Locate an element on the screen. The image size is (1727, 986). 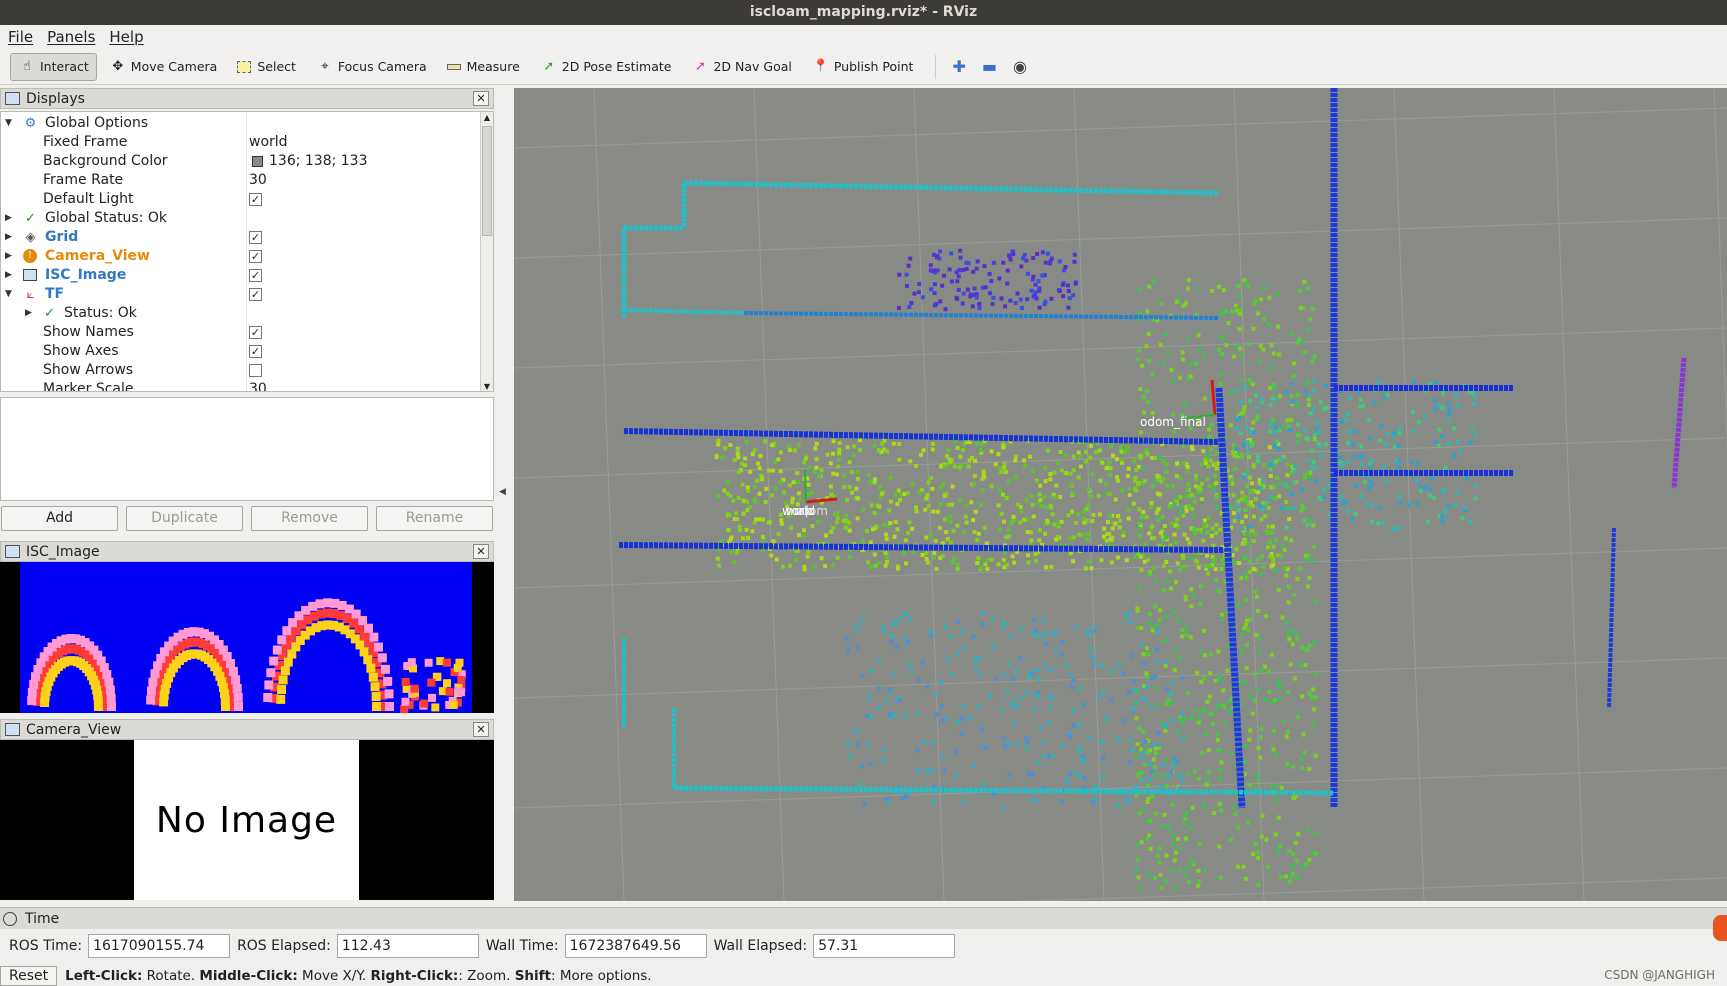
tree-row-marker-scale: Marker Scale 30 is located at coordinates (241, 385).